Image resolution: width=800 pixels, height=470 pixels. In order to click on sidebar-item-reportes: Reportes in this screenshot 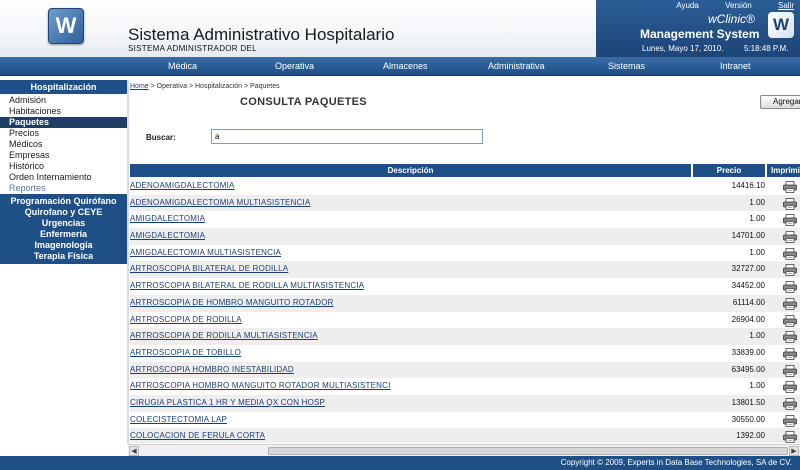, I will do `click(63, 188)`.